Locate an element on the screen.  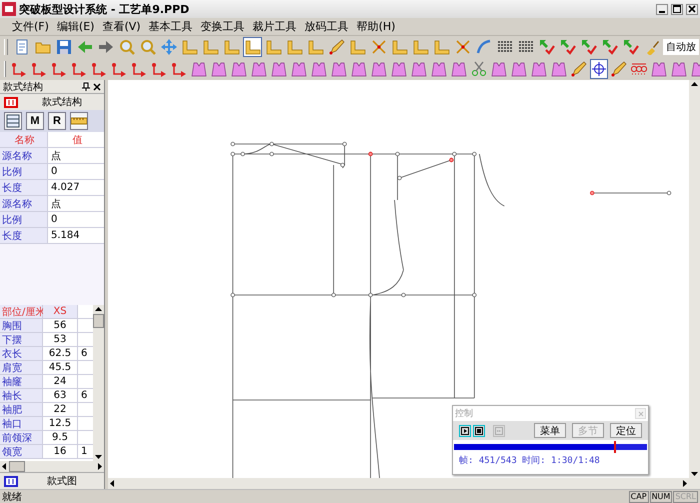
status-indicator: CAP is located at coordinates (638, 496).